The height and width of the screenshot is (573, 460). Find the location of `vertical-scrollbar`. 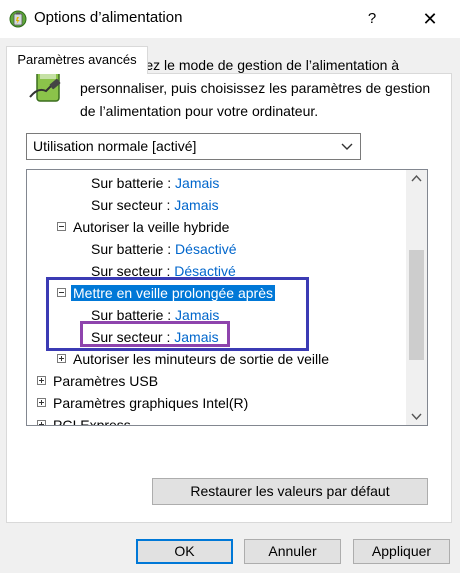

vertical-scrollbar is located at coordinates (416, 297).